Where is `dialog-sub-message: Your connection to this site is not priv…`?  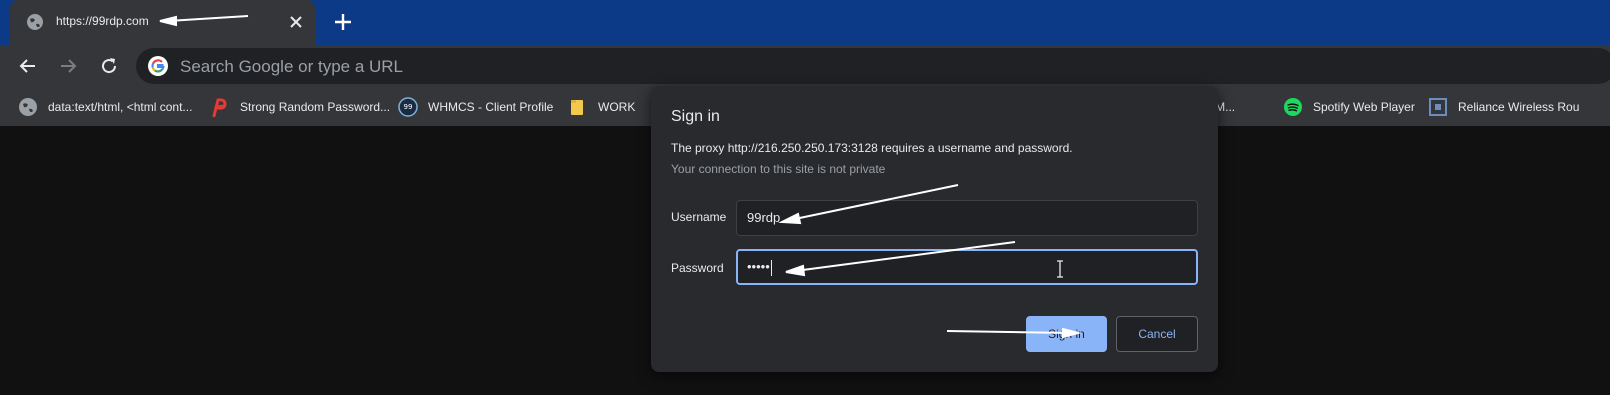 dialog-sub-message: Your connection to this site is not priv… is located at coordinates (778, 169).